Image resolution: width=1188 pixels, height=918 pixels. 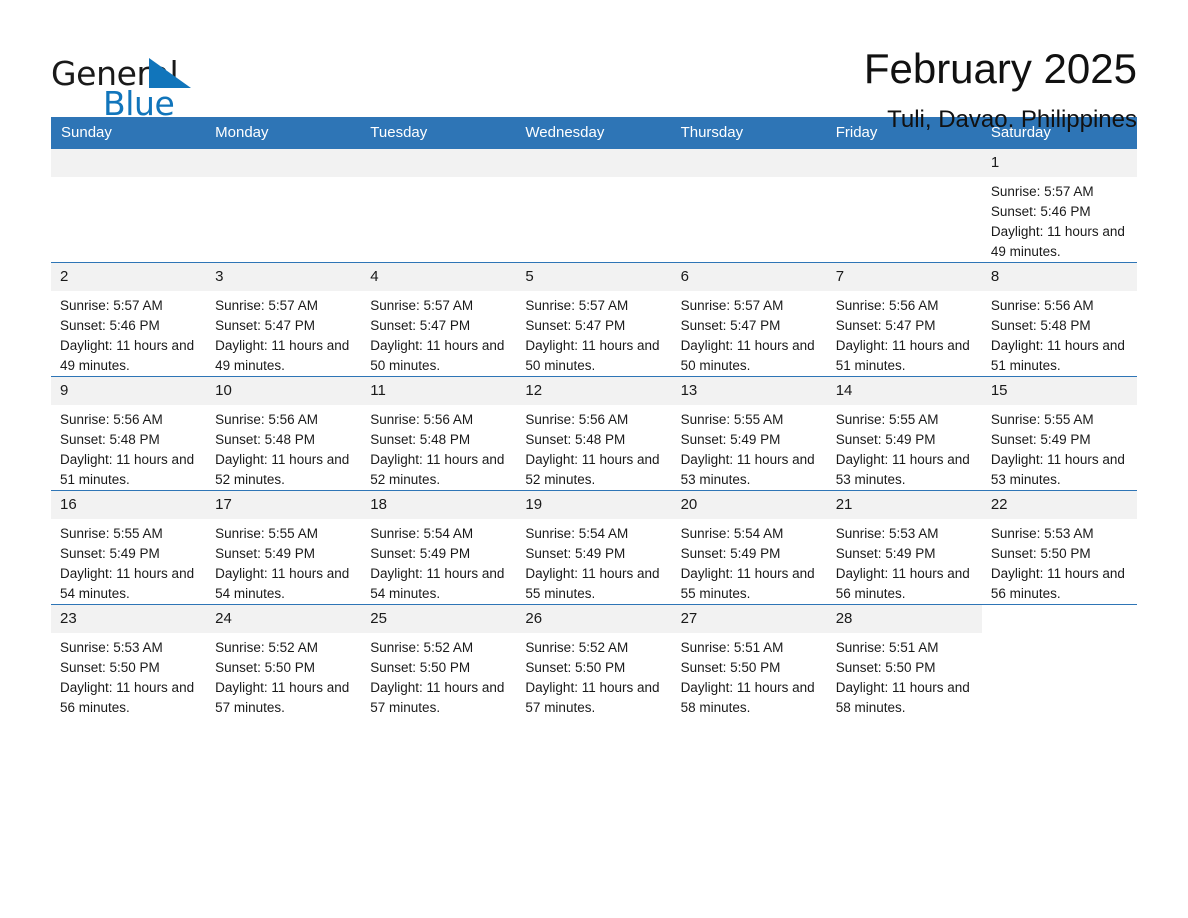 What do you see at coordinates (732, 647) in the screenshot?
I see `sunrise-text: Sunrise: 5:51 AM` at bounding box center [732, 647].